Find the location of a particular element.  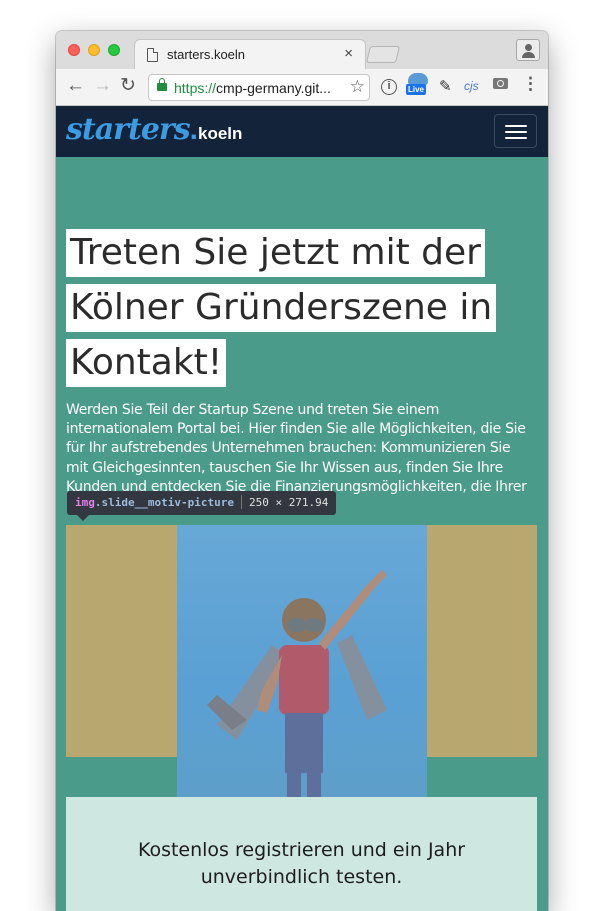

page-icon is located at coordinates (152, 55).